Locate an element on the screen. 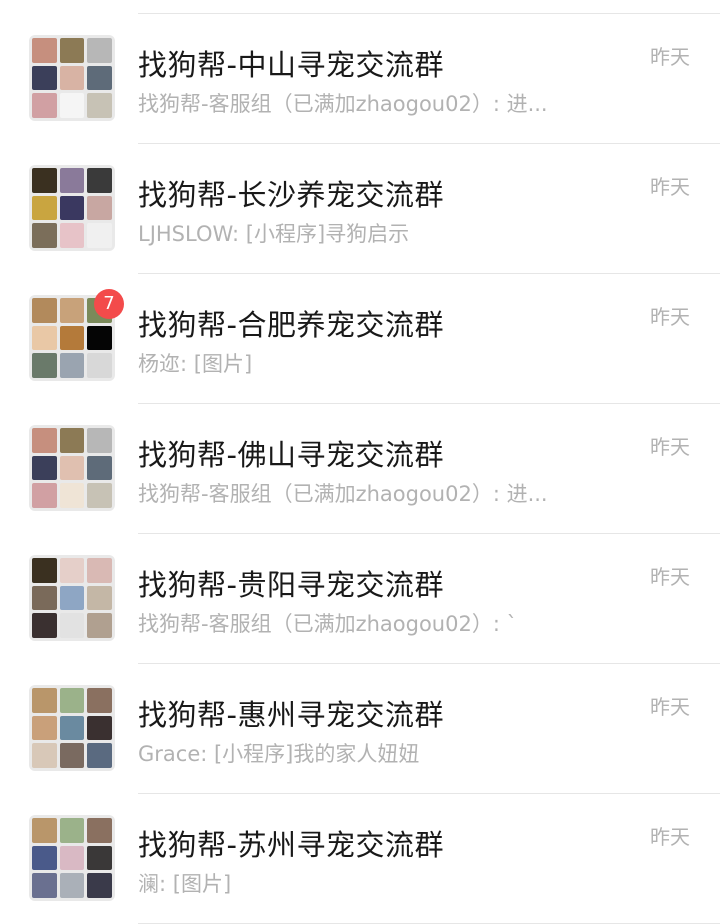  chat-title: 找狗帮-佛山寻宠交流群 is located at coordinates (291, 455).